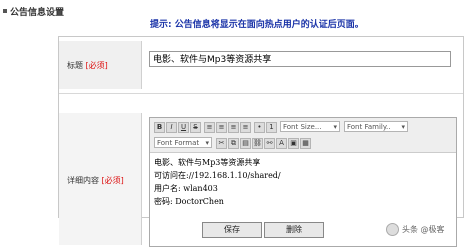 The width and height of the screenshot is (468, 247). I want to click on detail-label-cell: 详细内容 [必须], so click(100, 179).